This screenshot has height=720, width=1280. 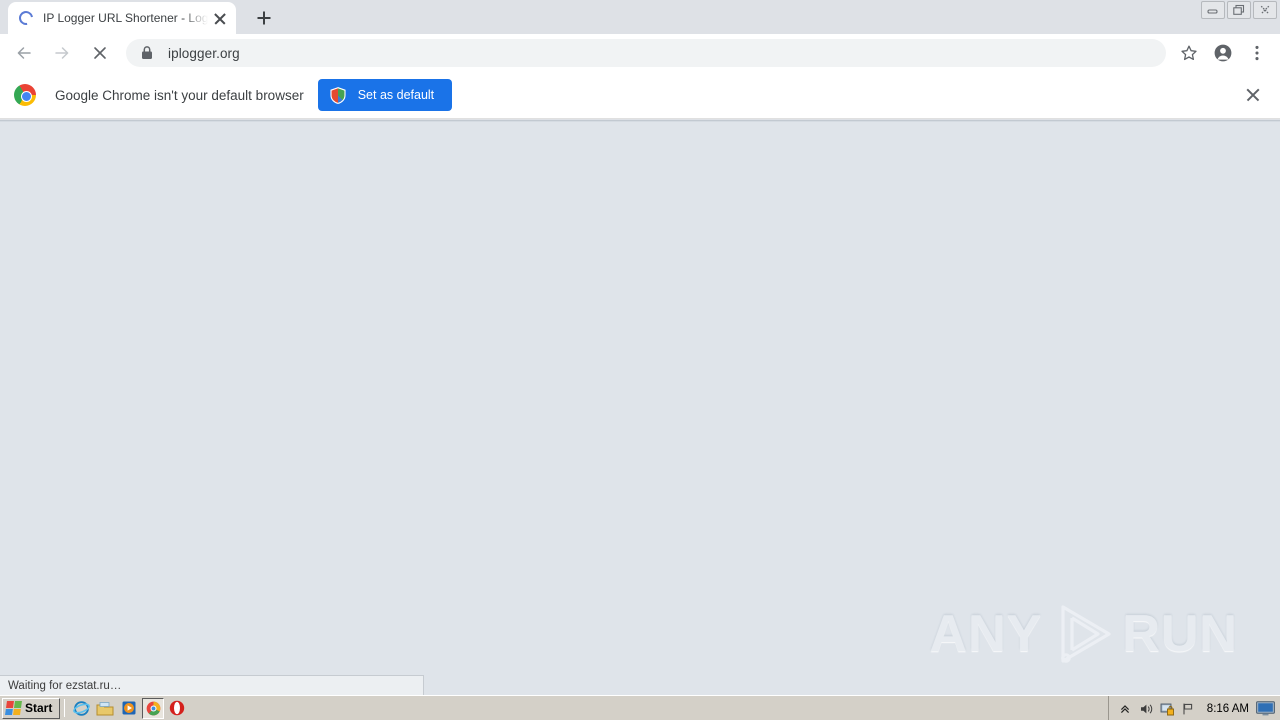 What do you see at coordinates (1223, 53) in the screenshot?
I see `profile-avatar-icon` at bounding box center [1223, 53].